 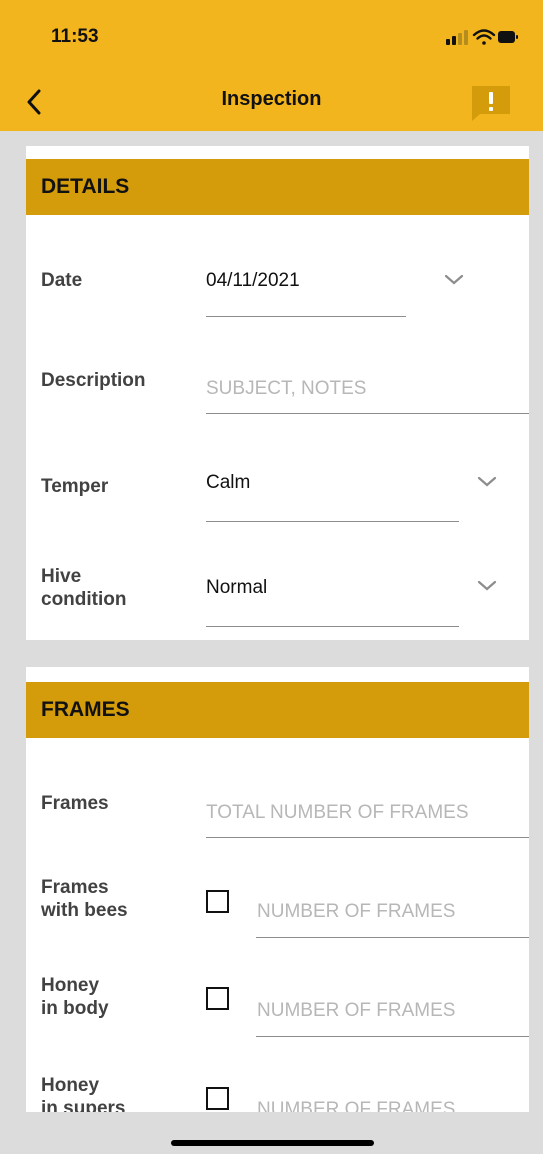 What do you see at coordinates (356, 912) in the screenshot?
I see `frames-with-bees-input: NUMBER OF FRAMES` at bounding box center [356, 912].